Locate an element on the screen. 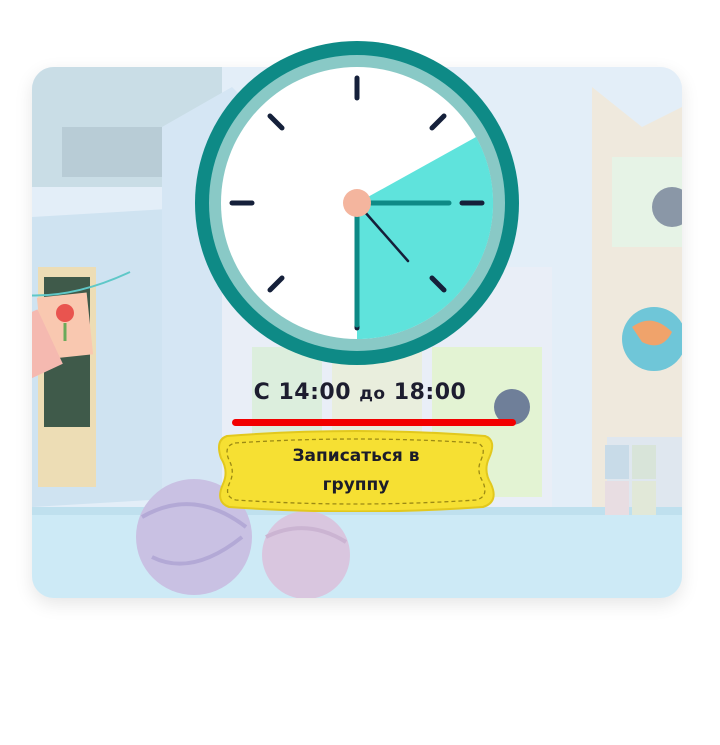  schedule-time: С 14:00 до 18:00 is located at coordinates (360, 392).